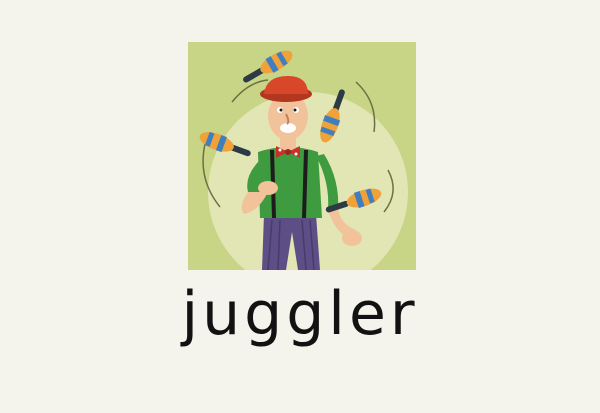 The image size is (600, 413). I want to click on smile, so click(288, 128).